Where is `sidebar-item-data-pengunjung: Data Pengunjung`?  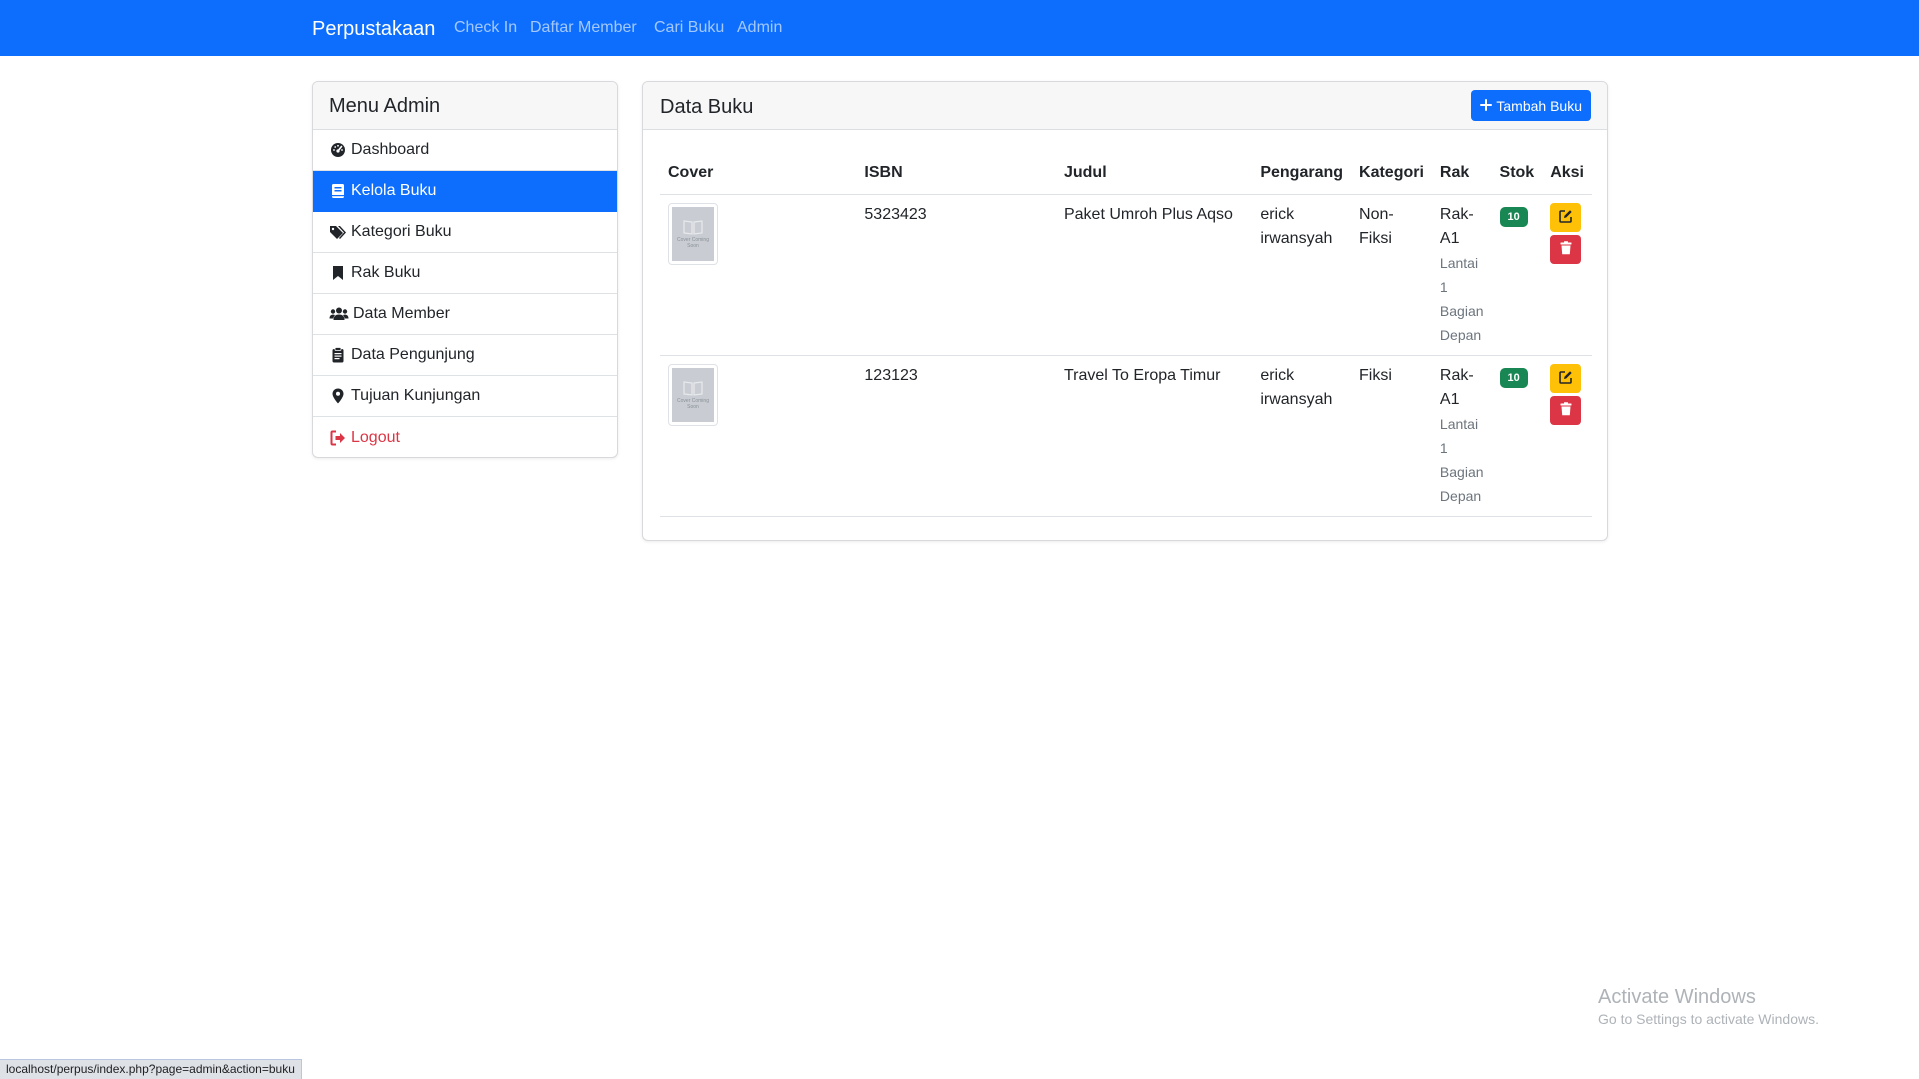
sidebar-item-data-pengunjung: Data Pengunjung is located at coordinates (465, 355).